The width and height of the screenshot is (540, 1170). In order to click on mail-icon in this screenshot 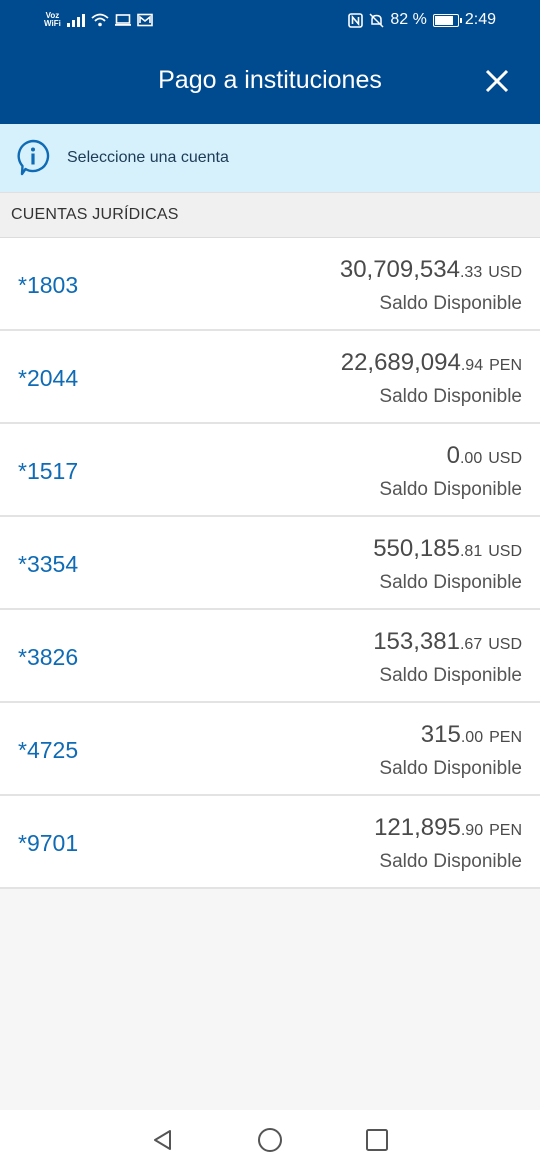, I will do `click(145, 20)`.